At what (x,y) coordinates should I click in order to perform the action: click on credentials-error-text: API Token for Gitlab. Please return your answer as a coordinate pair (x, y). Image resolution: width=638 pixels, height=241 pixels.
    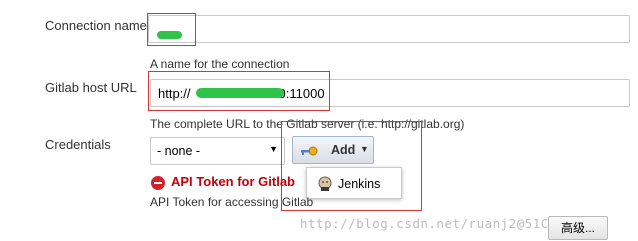
    Looking at the image, I should click on (233, 181).